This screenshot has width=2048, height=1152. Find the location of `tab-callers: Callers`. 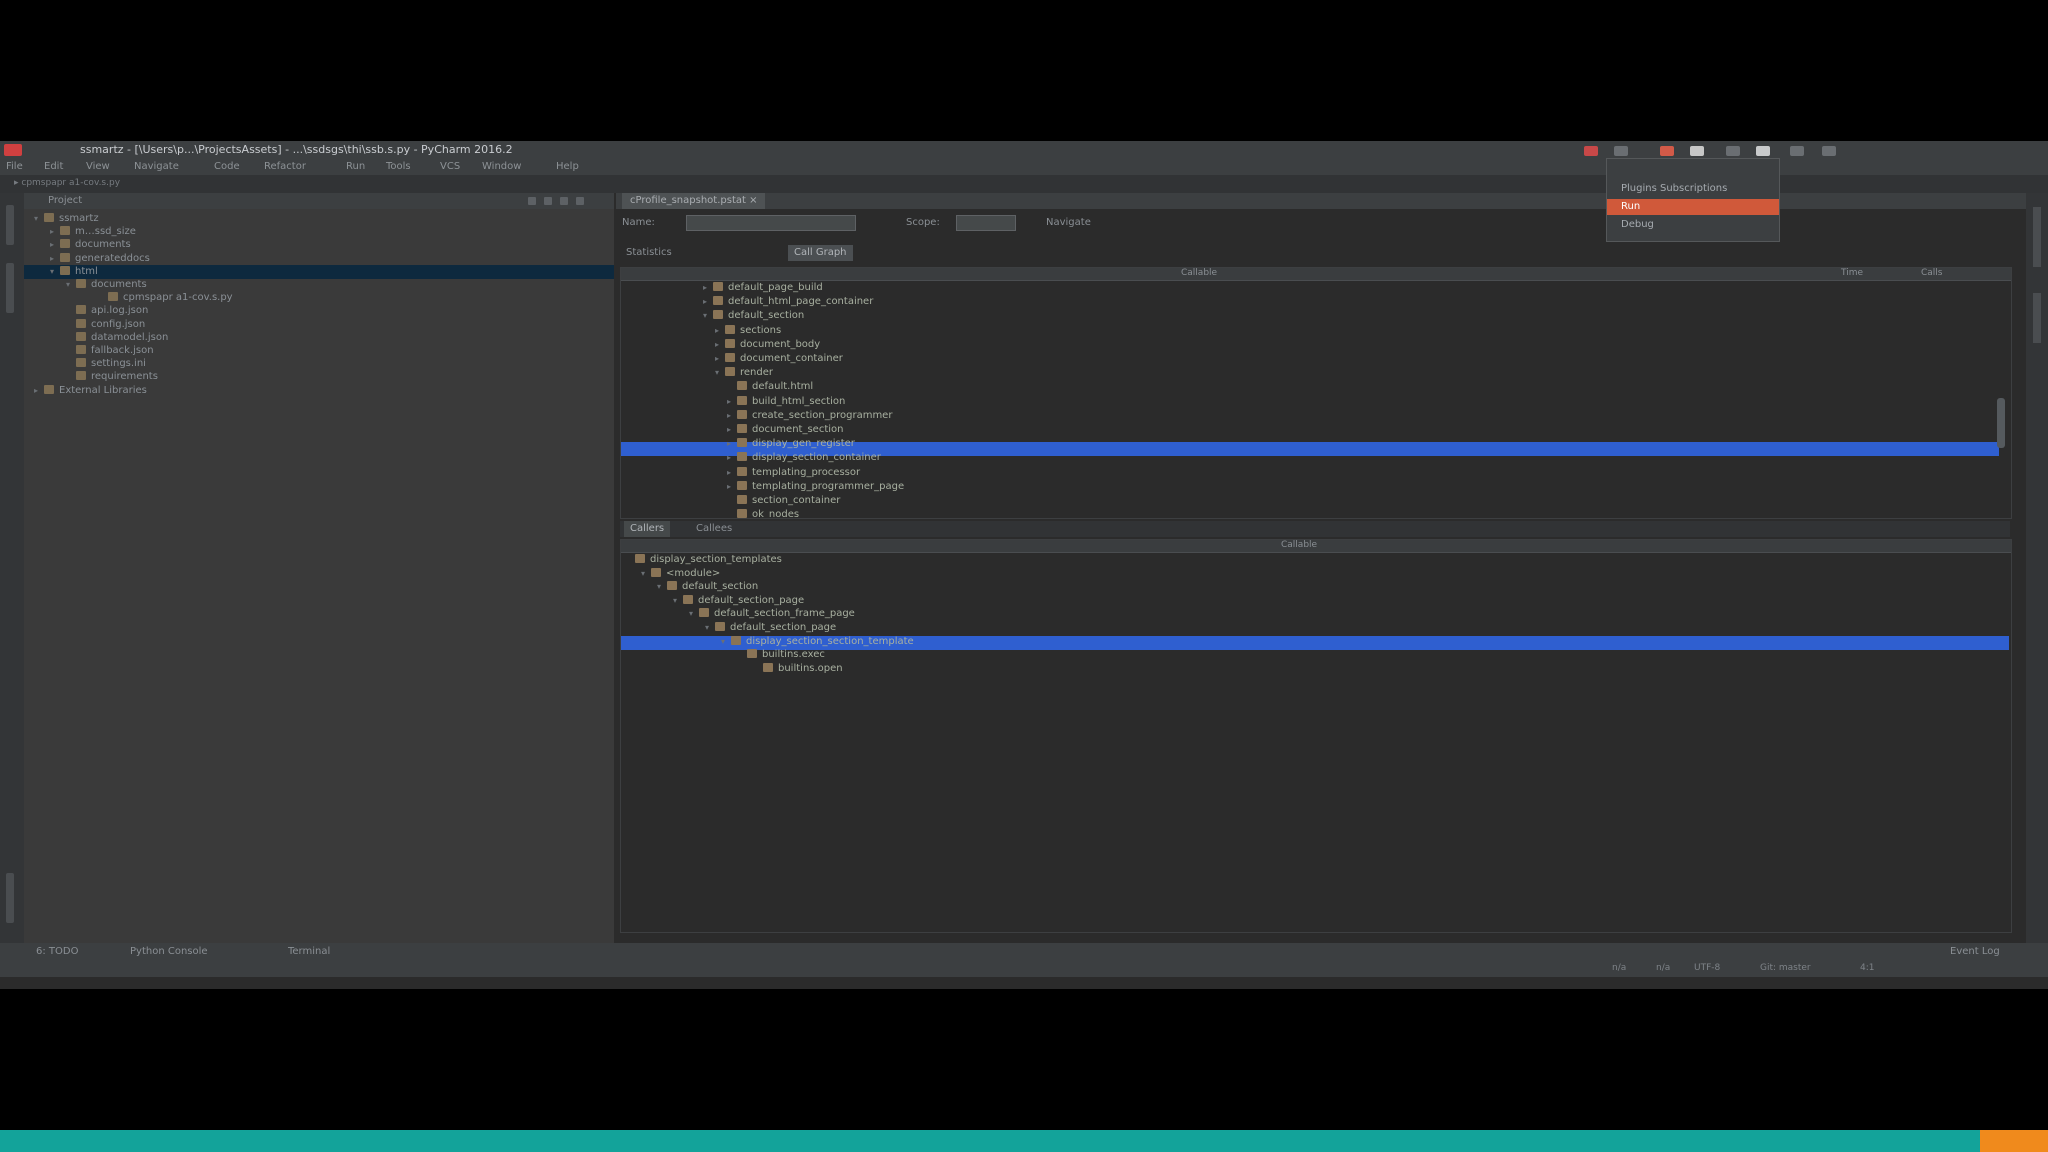

tab-callers: Callers is located at coordinates (647, 529).